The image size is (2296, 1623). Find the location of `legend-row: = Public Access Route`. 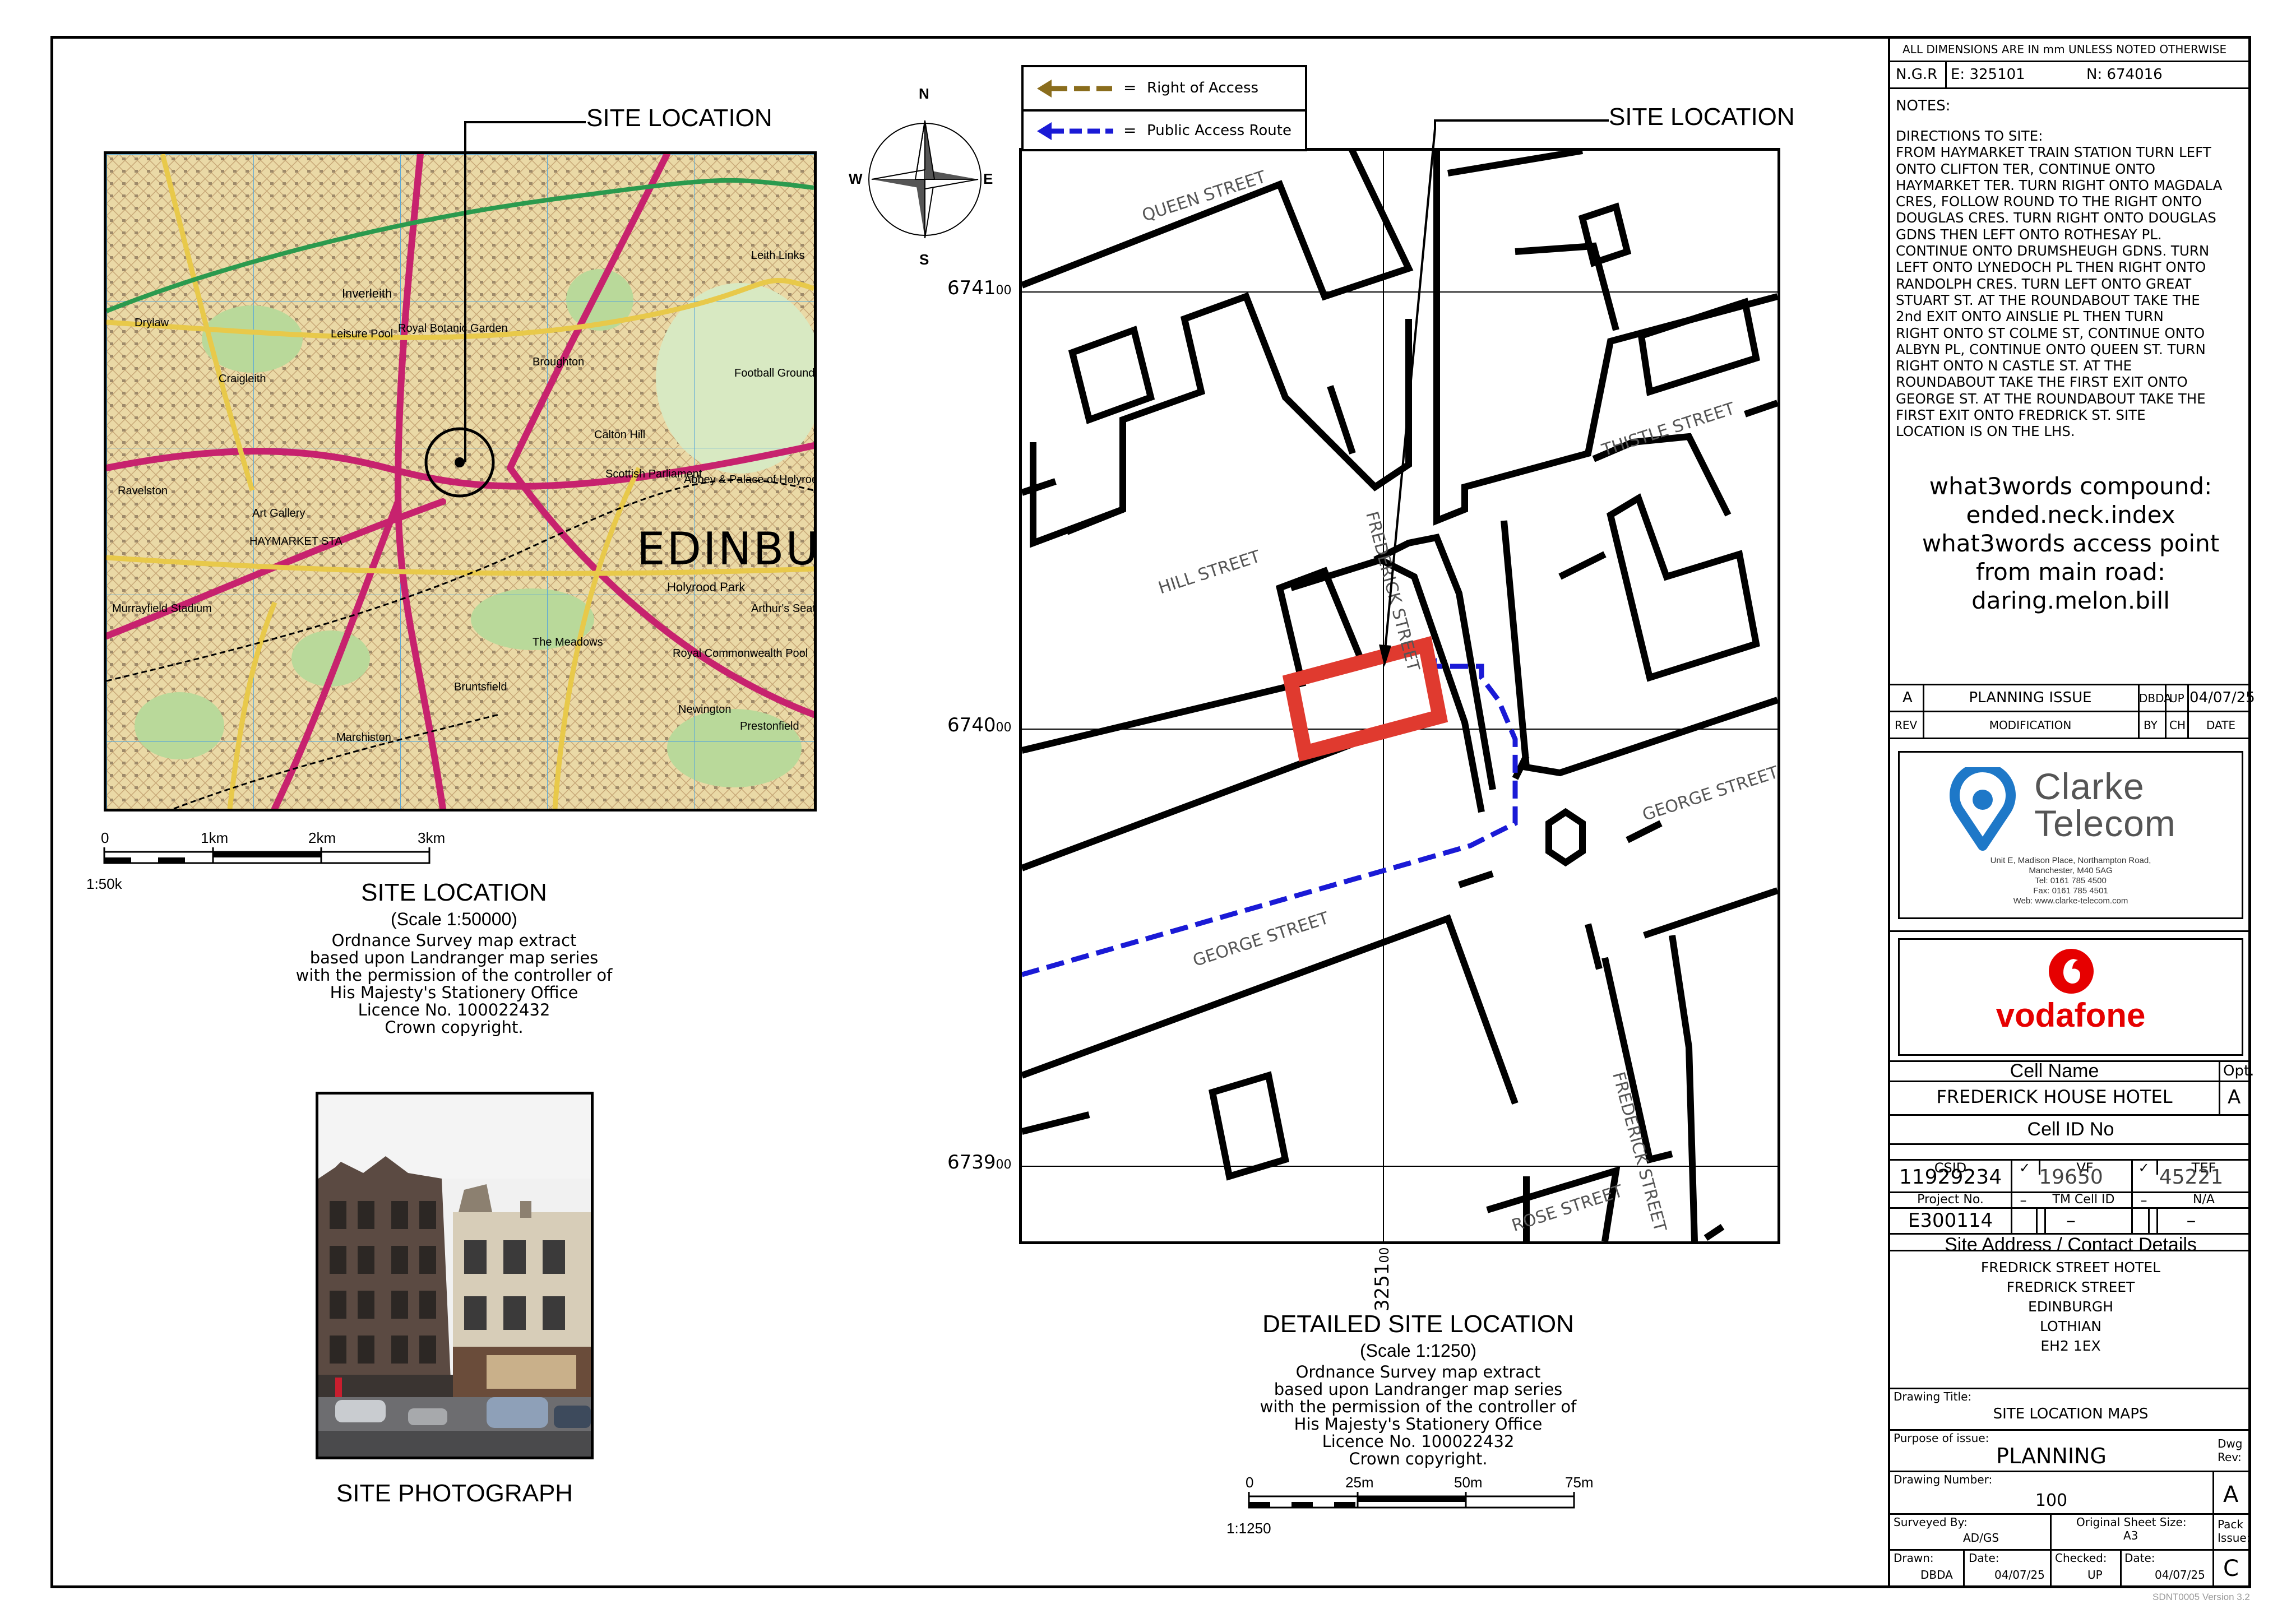

legend-row: = Public Access Route is located at coordinates (1169, 131).